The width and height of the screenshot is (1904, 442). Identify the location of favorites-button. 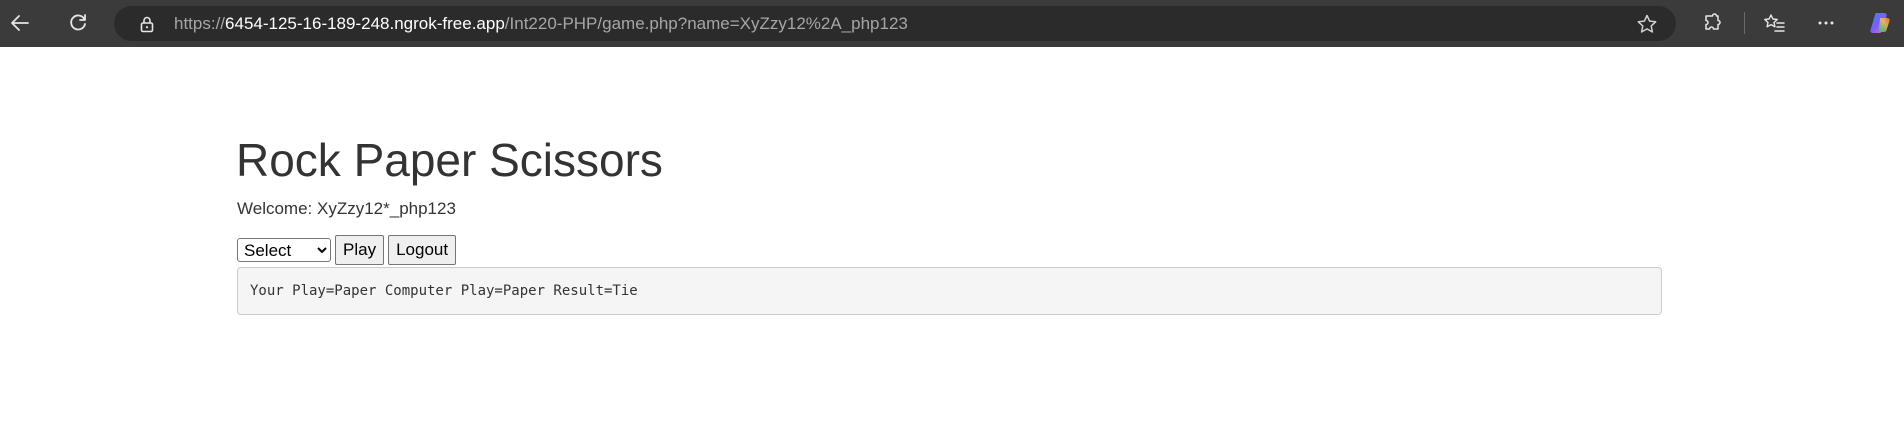
(1774, 23).